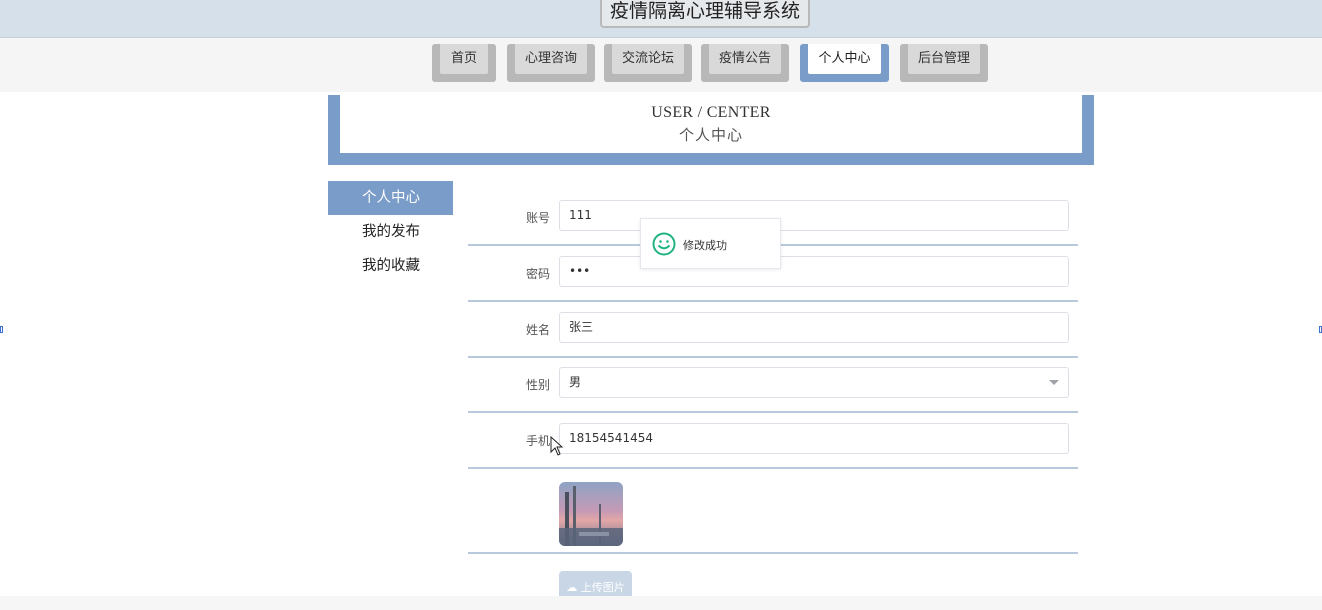 The image size is (1322, 610). I want to click on phone-label: 手机, so click(537, 441).